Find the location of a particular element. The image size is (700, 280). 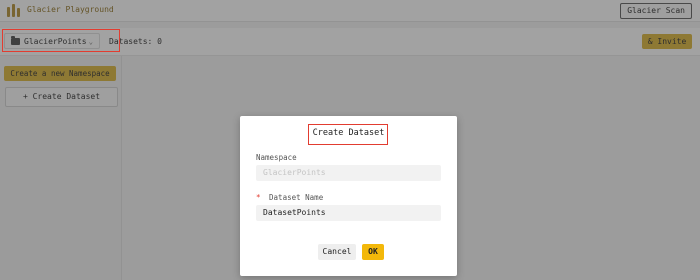

dataset-name-label-row: * Dataset Name is located at coordinates (289, 197).